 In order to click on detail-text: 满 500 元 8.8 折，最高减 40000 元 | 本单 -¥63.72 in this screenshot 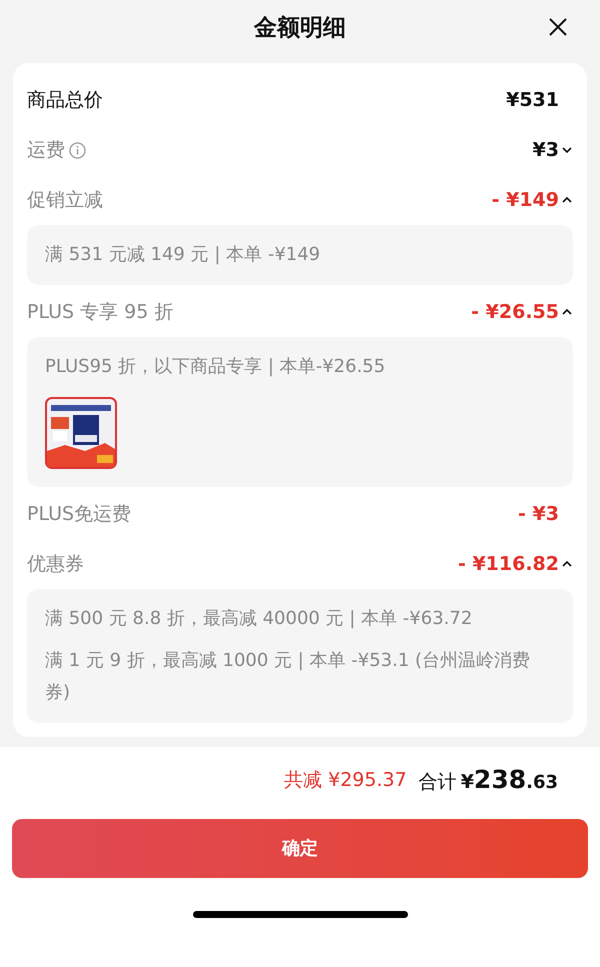, I will do `click(259, 619)`.